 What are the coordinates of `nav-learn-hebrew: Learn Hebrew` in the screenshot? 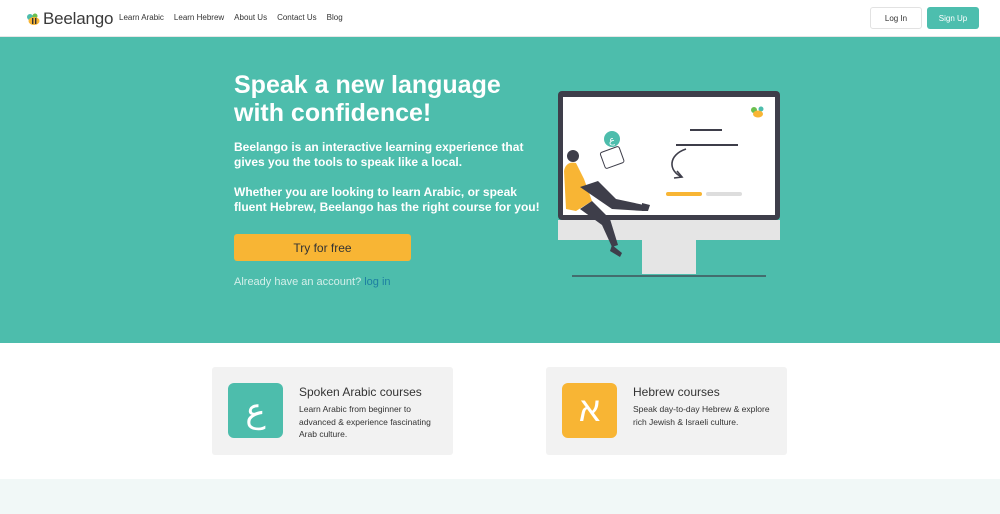 It's located at (199, 17).